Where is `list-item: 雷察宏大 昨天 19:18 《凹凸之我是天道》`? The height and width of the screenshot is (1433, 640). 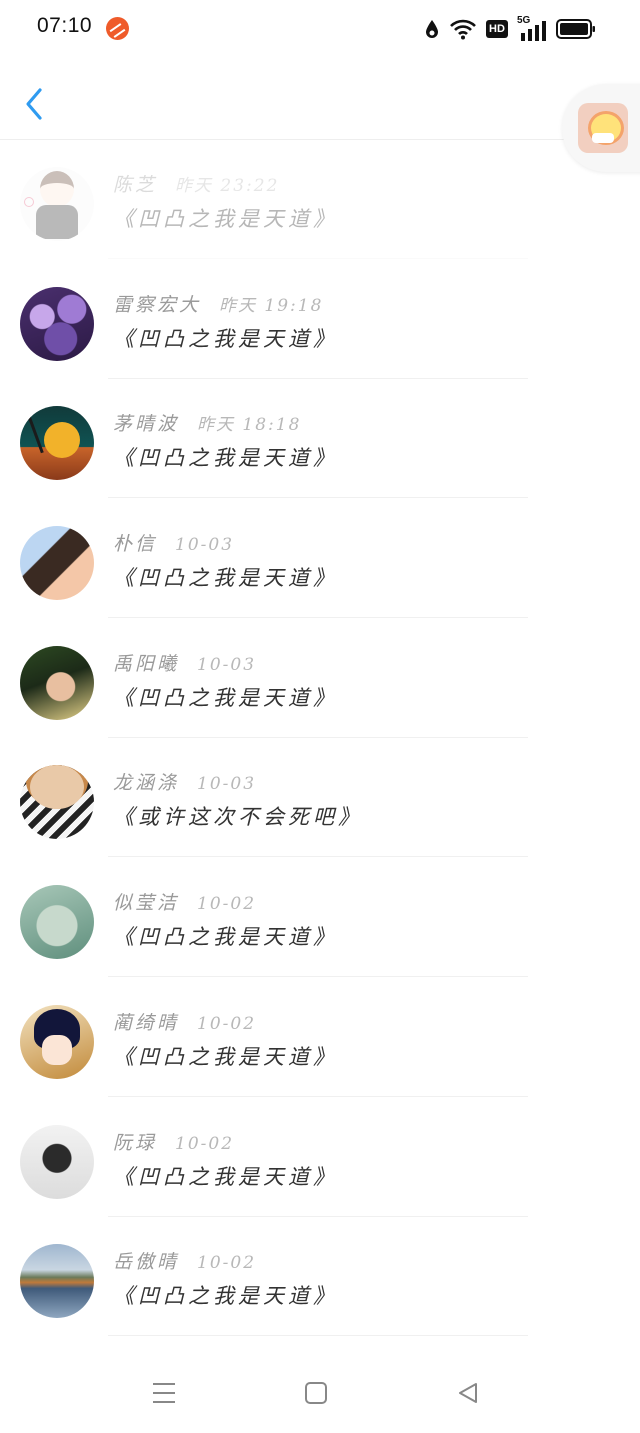
list-item: 雷察宏大 昨天 19:18 《凹凸之我是天道》 is located at coordinates (320, 320).